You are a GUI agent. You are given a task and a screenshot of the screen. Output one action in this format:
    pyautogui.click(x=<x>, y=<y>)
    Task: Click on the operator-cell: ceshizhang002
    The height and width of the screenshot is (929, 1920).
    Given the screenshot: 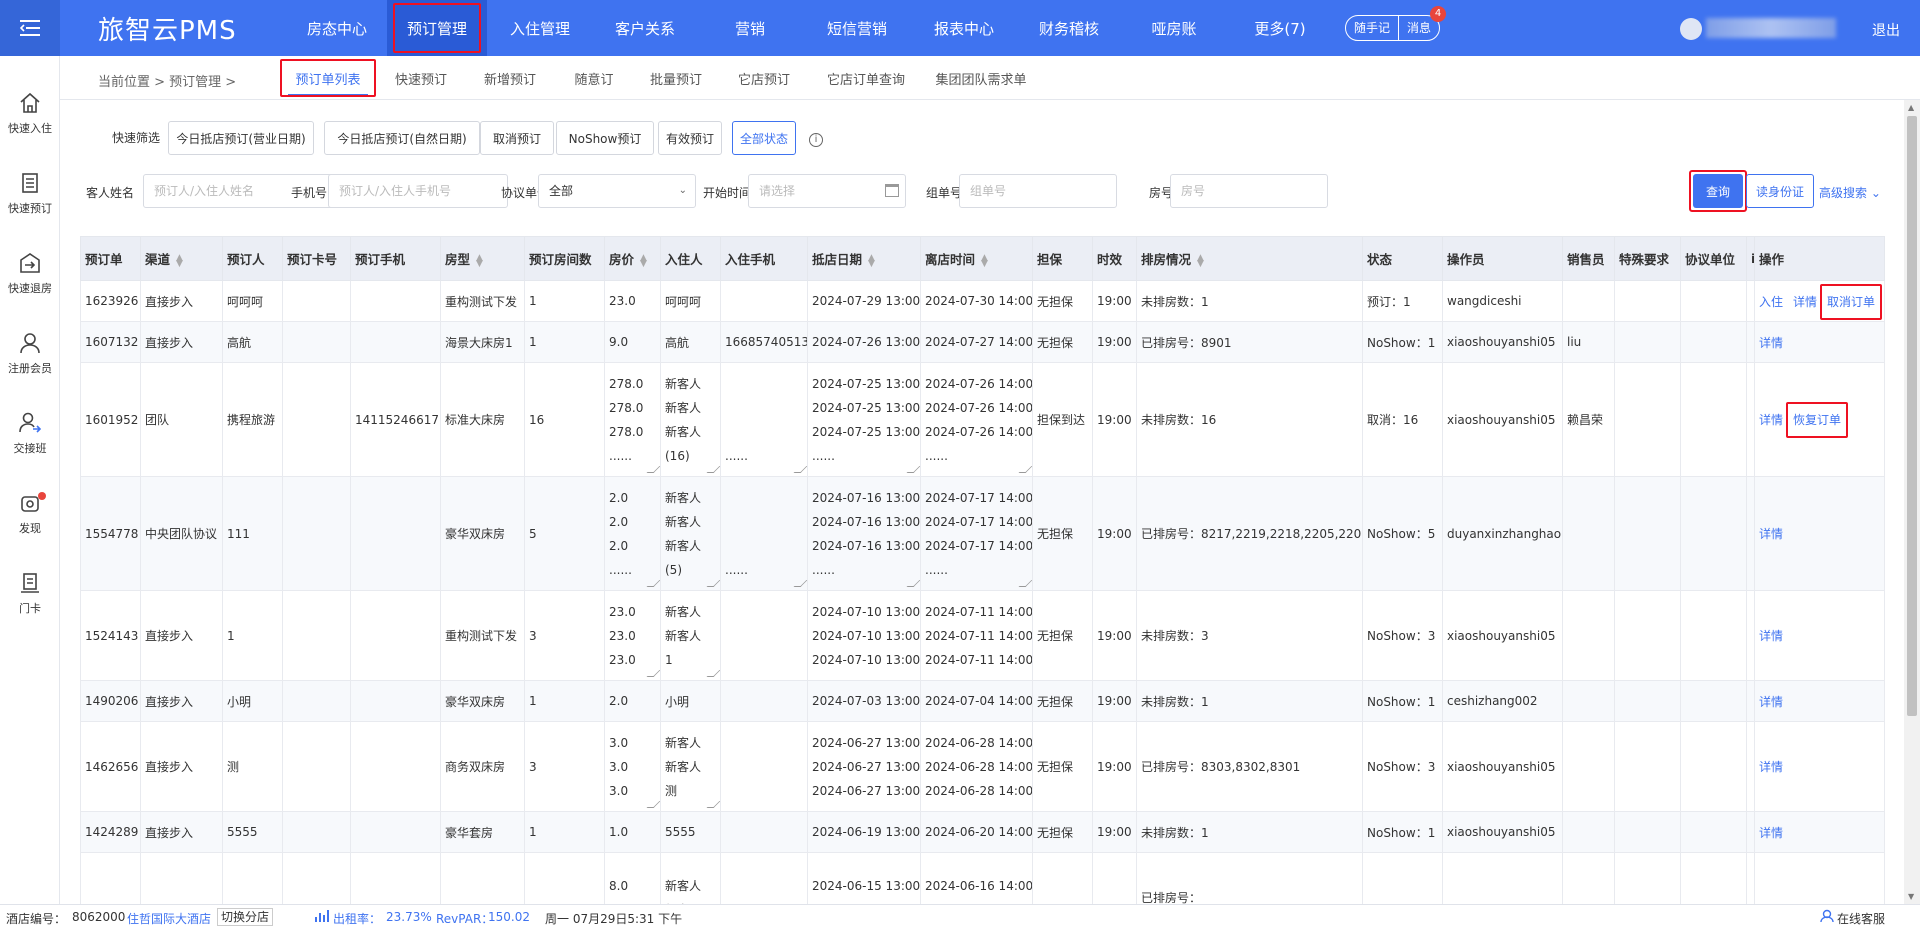 What is the action you would take?
    pyautogui.click(x=1502, y=701)
    